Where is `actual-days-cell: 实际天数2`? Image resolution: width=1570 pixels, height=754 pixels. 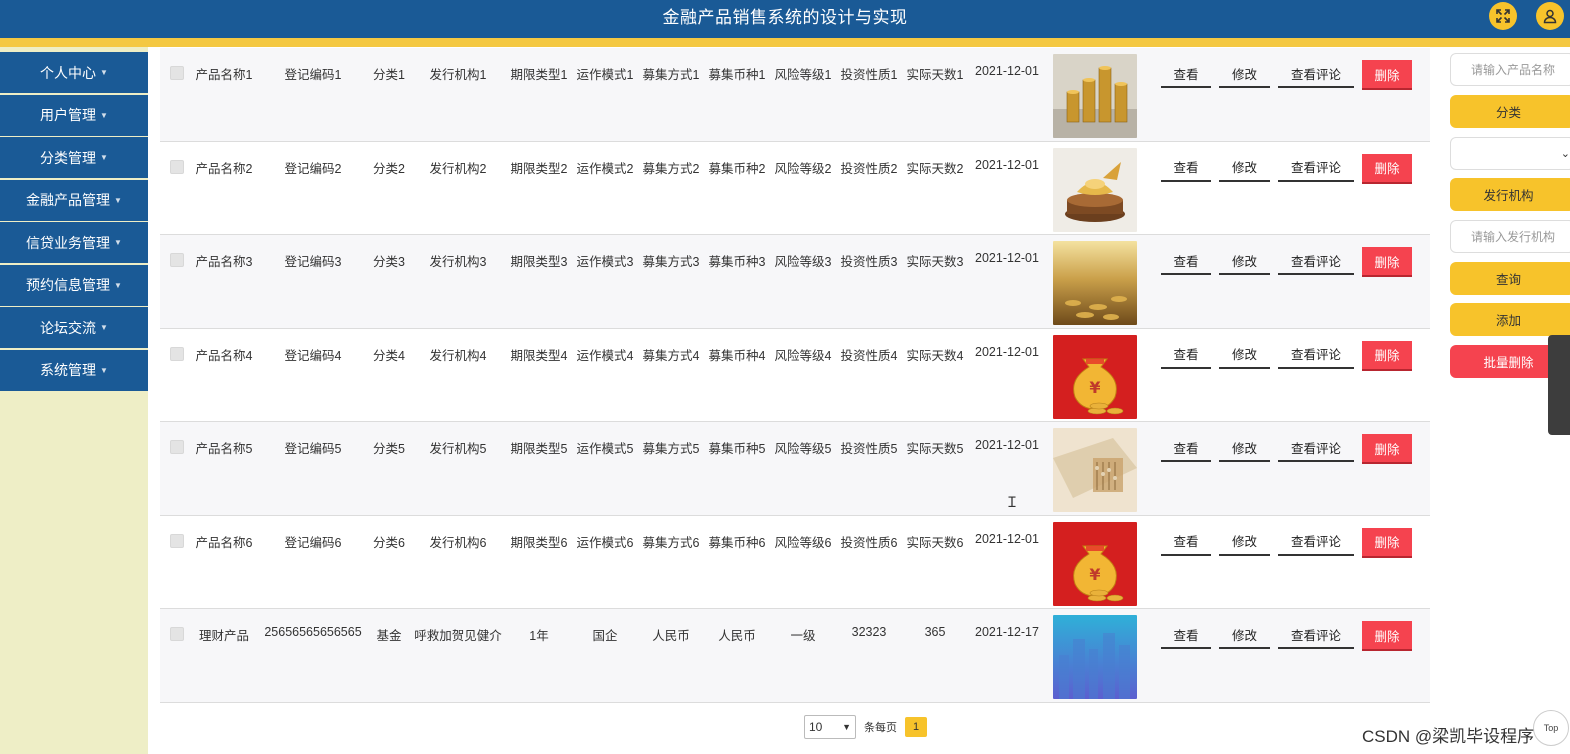 actual-days-cell: 实际天数2 is located at coordinates (935, 168).